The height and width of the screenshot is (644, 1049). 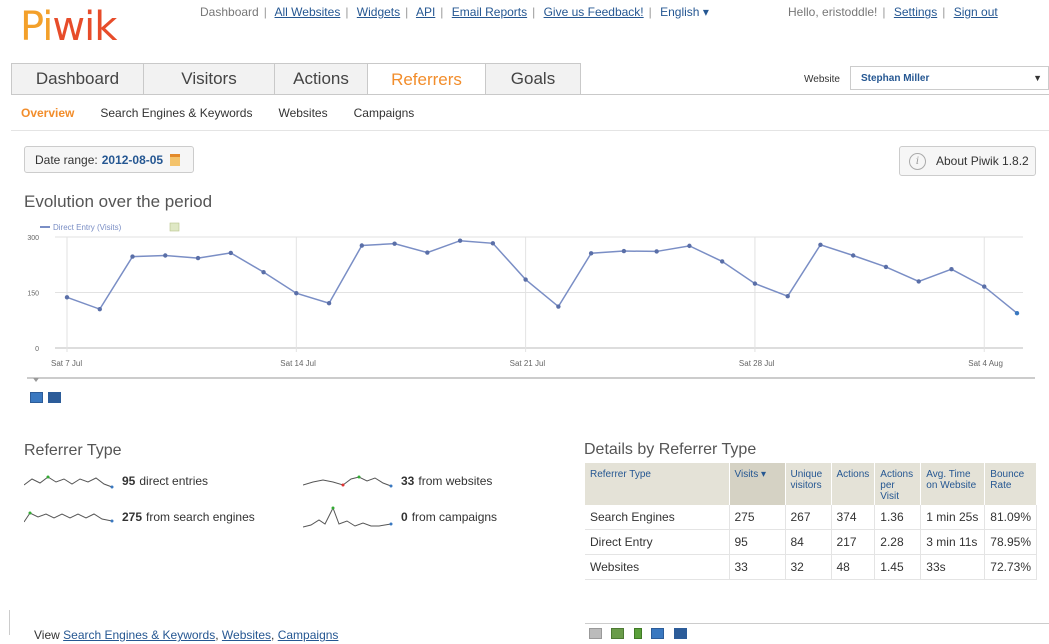 What do you see at coordinates (308, 635) in the screenshot?
I see `view-link-campaigns: Campaigns` at bounding box center [308, 635].